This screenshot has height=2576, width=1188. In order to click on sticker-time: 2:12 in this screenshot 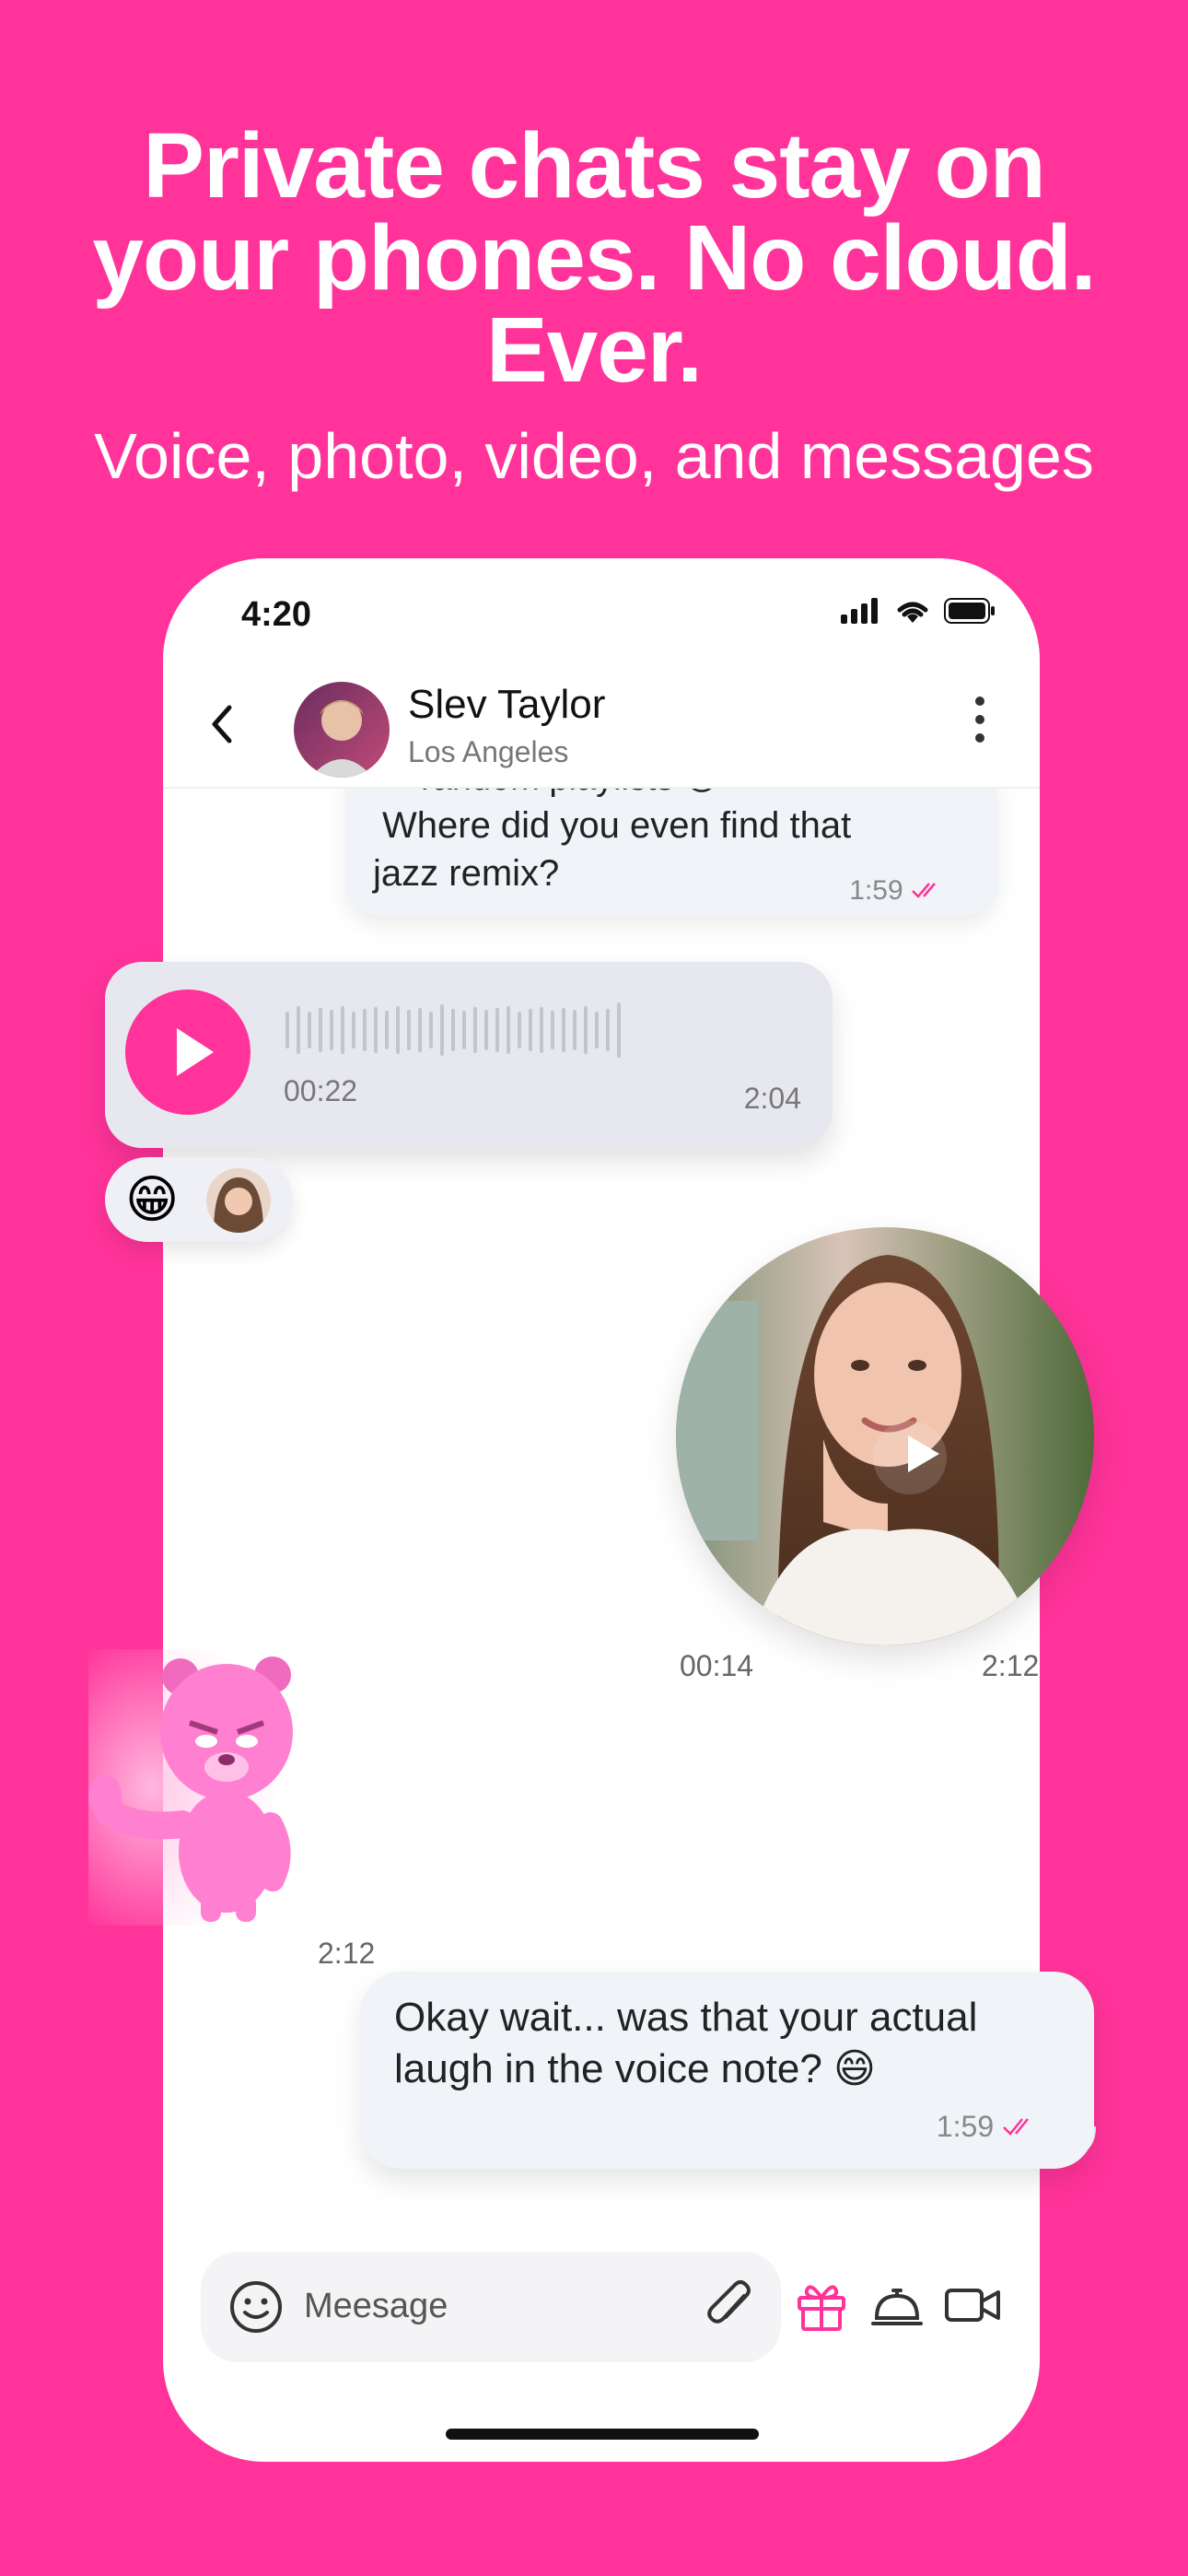, I will do `click(347, 1953)`.